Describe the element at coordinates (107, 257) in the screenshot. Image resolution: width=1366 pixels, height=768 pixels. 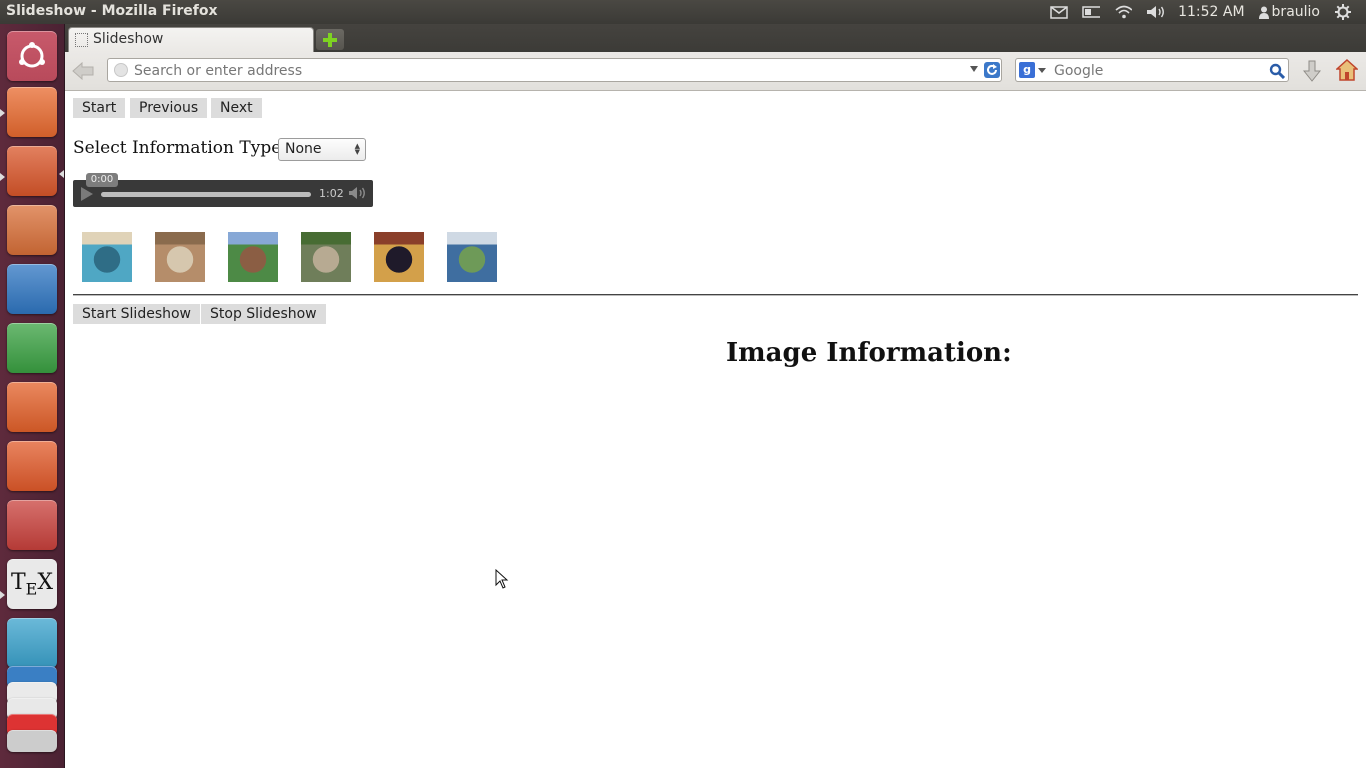
I see `thumbnail-pool` at that location.